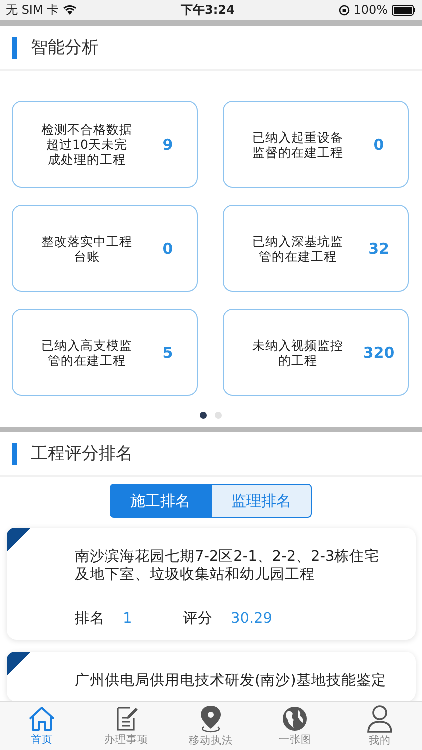 The height and width of the screenshot is (750, 422). What do you see at coordinates (298, 353) in the screenshot?
I see `stat-label: 未纳入视频监控的工程` at bounding box center [298, 353].